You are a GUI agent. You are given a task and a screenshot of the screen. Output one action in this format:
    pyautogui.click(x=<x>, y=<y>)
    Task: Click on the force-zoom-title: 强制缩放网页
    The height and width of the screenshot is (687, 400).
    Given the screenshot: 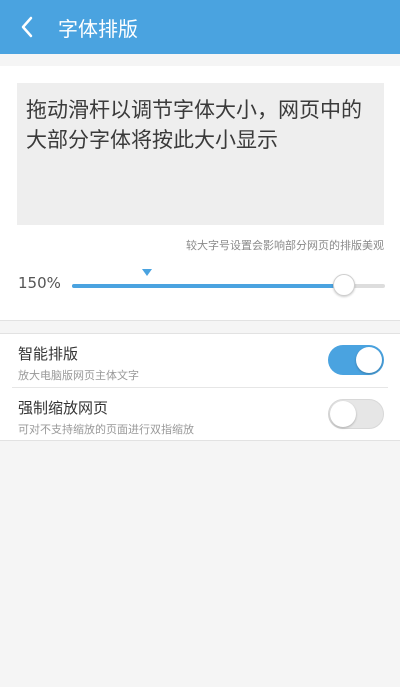 What is the action you would take?
    pyautogui.click(x=63, y=408)
    